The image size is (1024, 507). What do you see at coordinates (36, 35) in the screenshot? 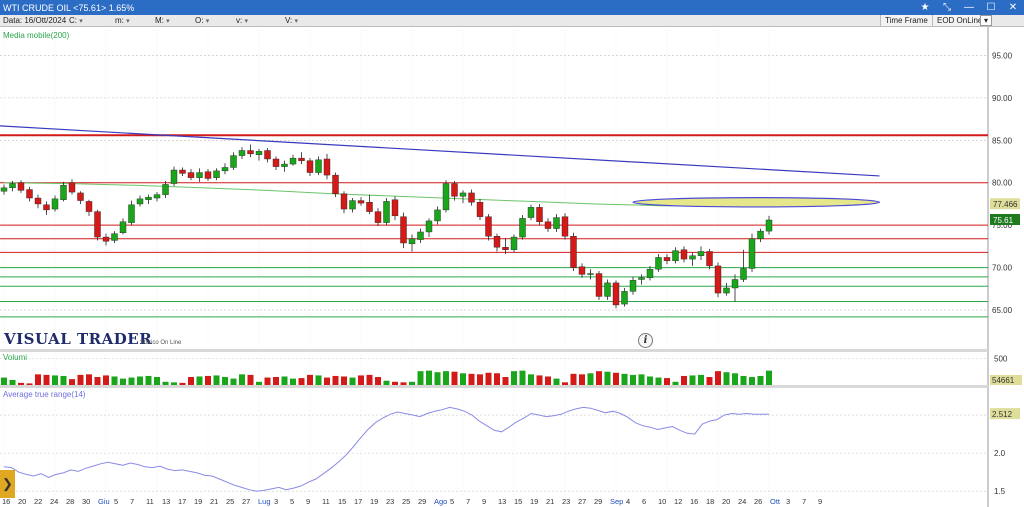
I see `ma-legend: Media mobile(200)` at bounding box center [36, 35].